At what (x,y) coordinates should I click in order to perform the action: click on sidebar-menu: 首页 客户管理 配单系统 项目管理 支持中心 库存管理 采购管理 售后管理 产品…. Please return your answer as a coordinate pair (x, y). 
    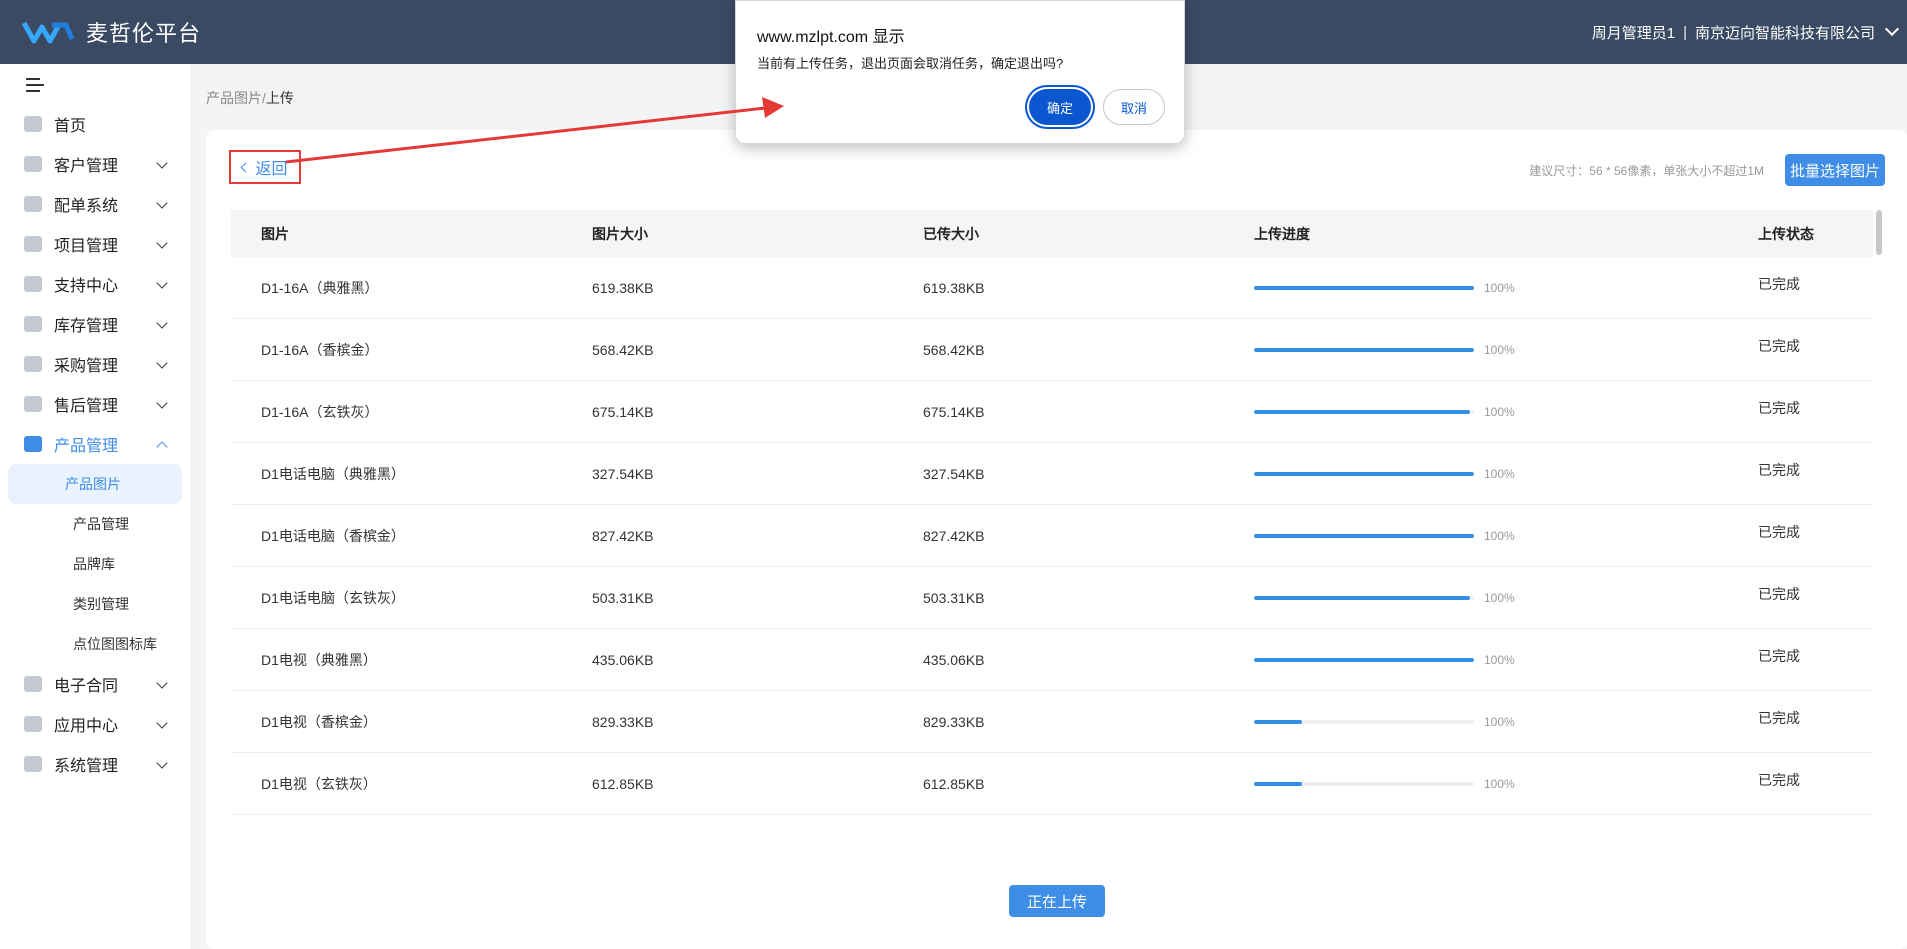
    Looking at the image, I should click on (95, 444).